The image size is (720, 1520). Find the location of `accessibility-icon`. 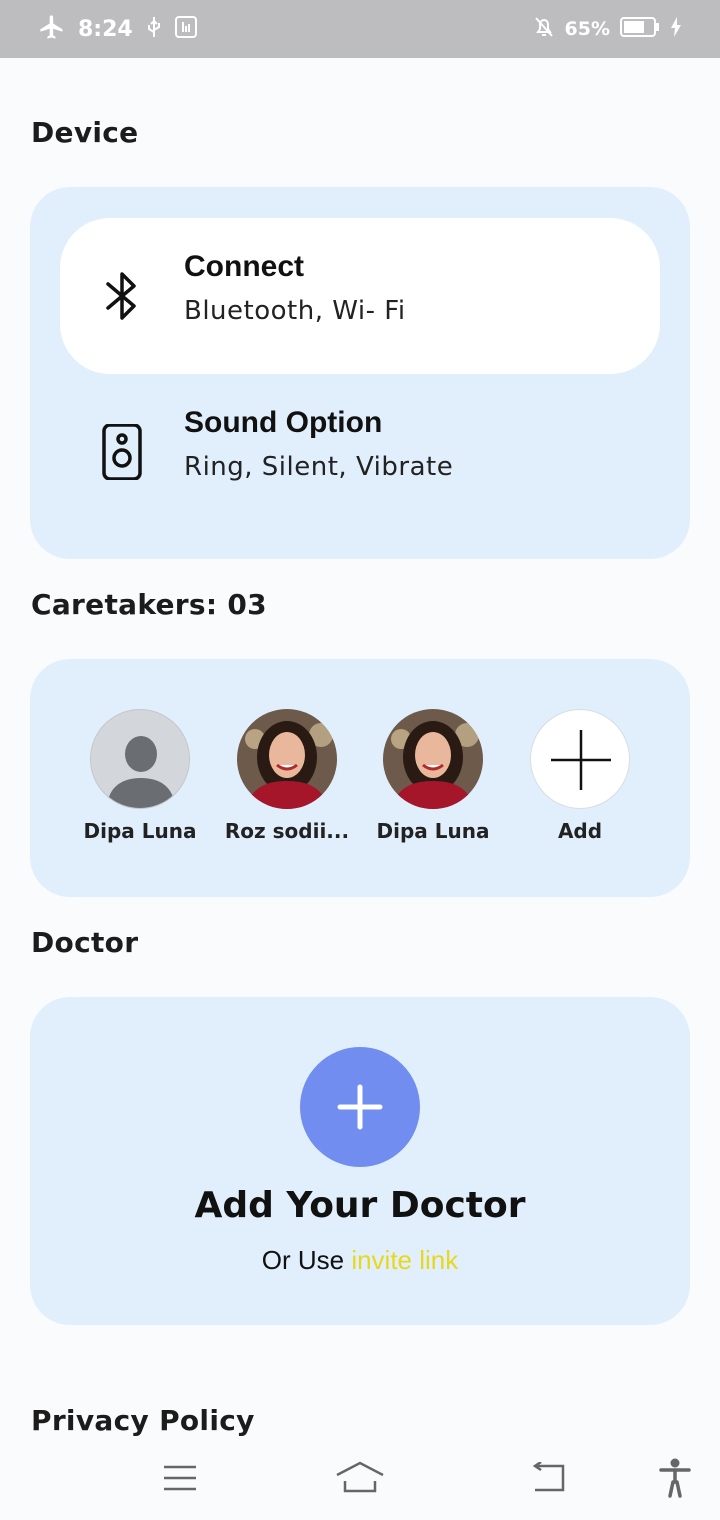

accessibility-icon is located at coordinates (675, 1478).